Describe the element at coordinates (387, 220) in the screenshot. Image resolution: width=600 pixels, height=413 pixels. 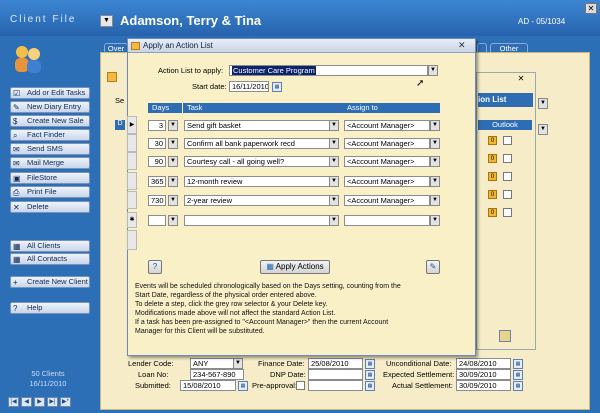
I see `new-assign-field` at that location.